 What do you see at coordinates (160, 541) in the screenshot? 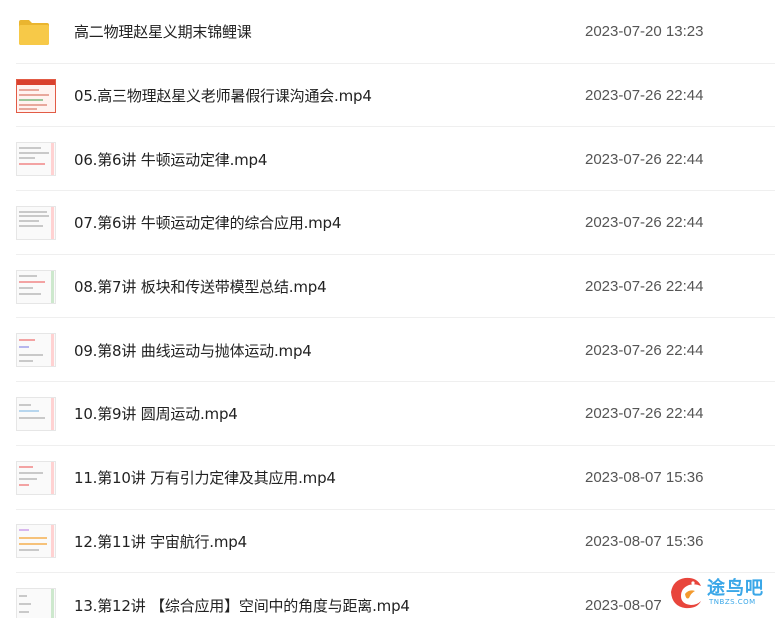
I see `file-name: 12.第11讲 宇宙航行.mp4` at bounding box center [160, 541].